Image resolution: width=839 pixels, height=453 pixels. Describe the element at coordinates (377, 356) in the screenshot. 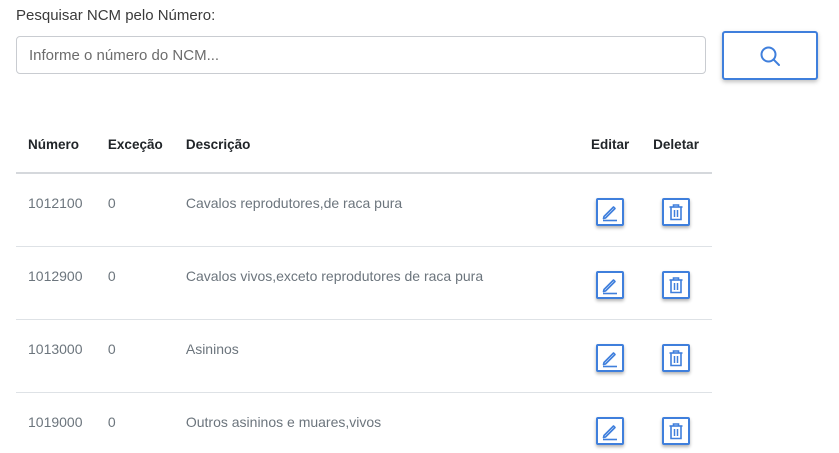

I see `cell-descricao: Asininos` at that location.